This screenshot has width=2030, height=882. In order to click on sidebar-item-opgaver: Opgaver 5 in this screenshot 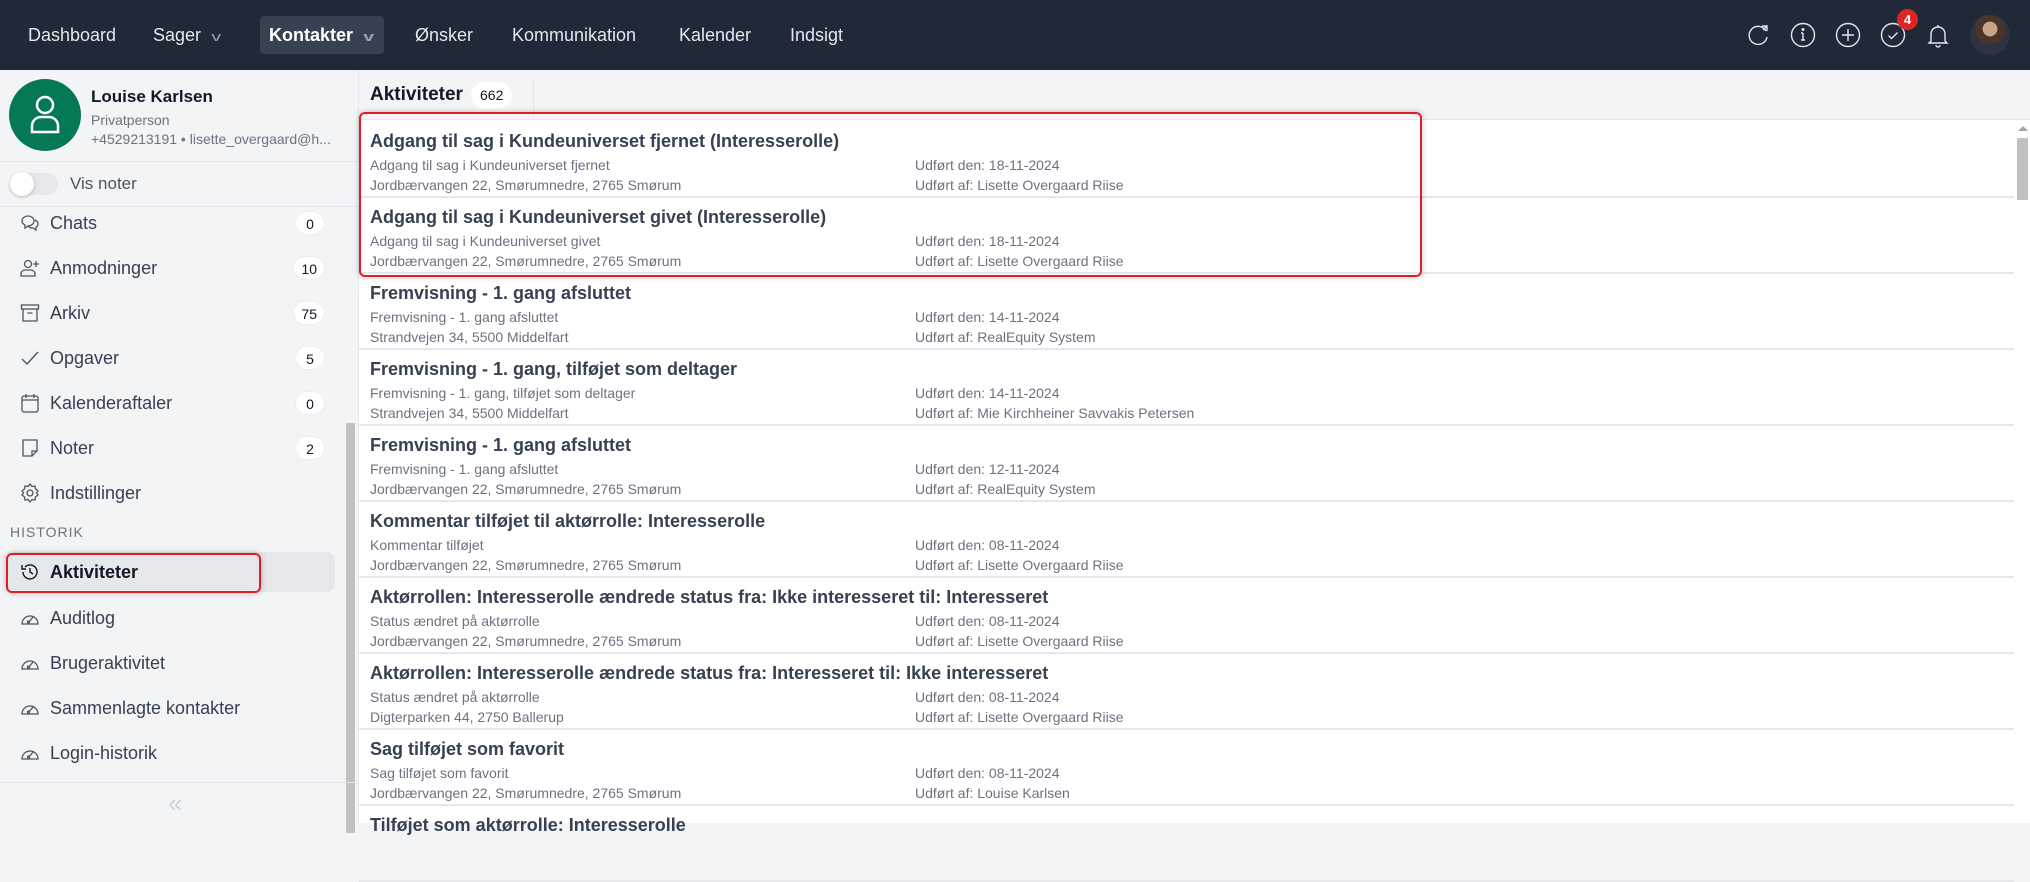, I will do `click(171, 358)`.